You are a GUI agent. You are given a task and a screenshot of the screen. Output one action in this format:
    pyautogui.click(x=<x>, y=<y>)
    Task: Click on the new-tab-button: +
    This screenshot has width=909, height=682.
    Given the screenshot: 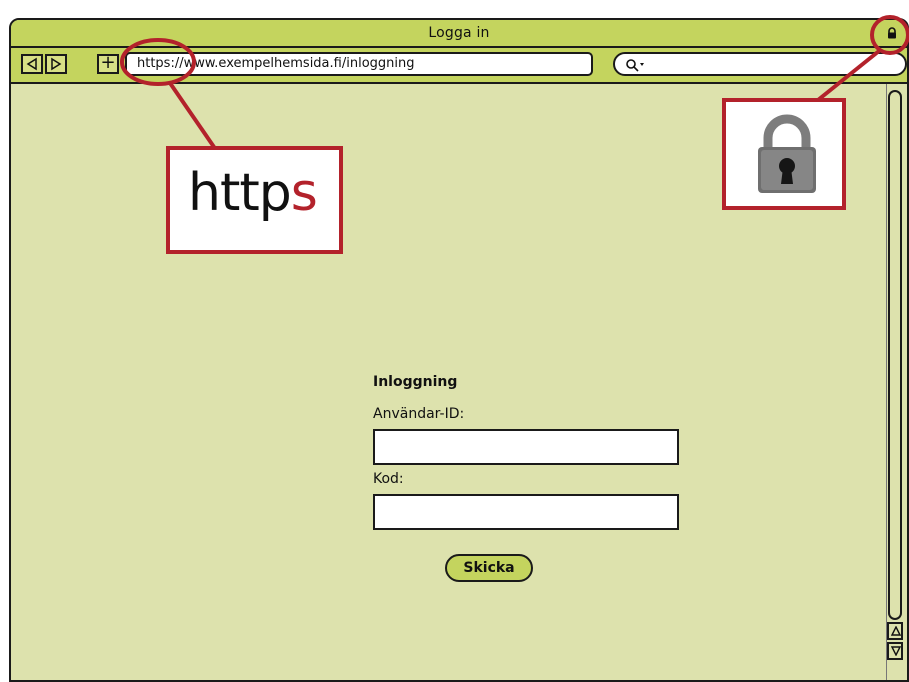 What is the action you would take?
    pyautogui.click(x=108, y=64)
    